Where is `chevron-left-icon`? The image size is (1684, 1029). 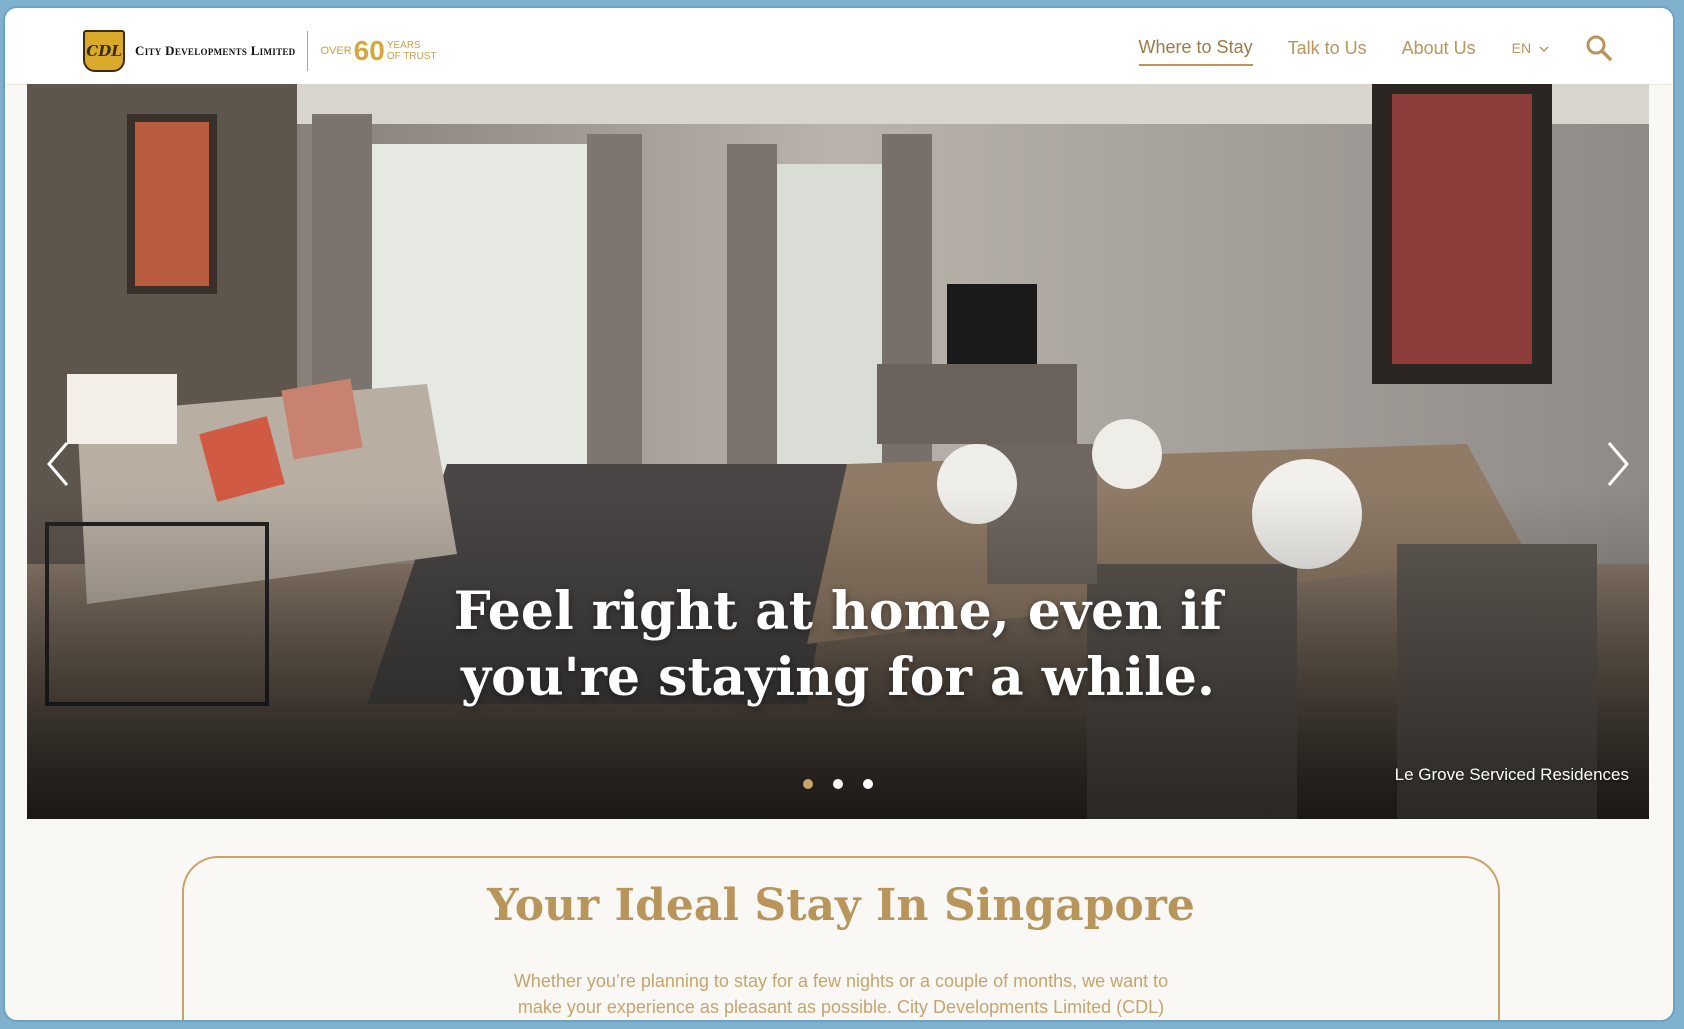
chevron-left-icon is located at coordinates (58, 464).